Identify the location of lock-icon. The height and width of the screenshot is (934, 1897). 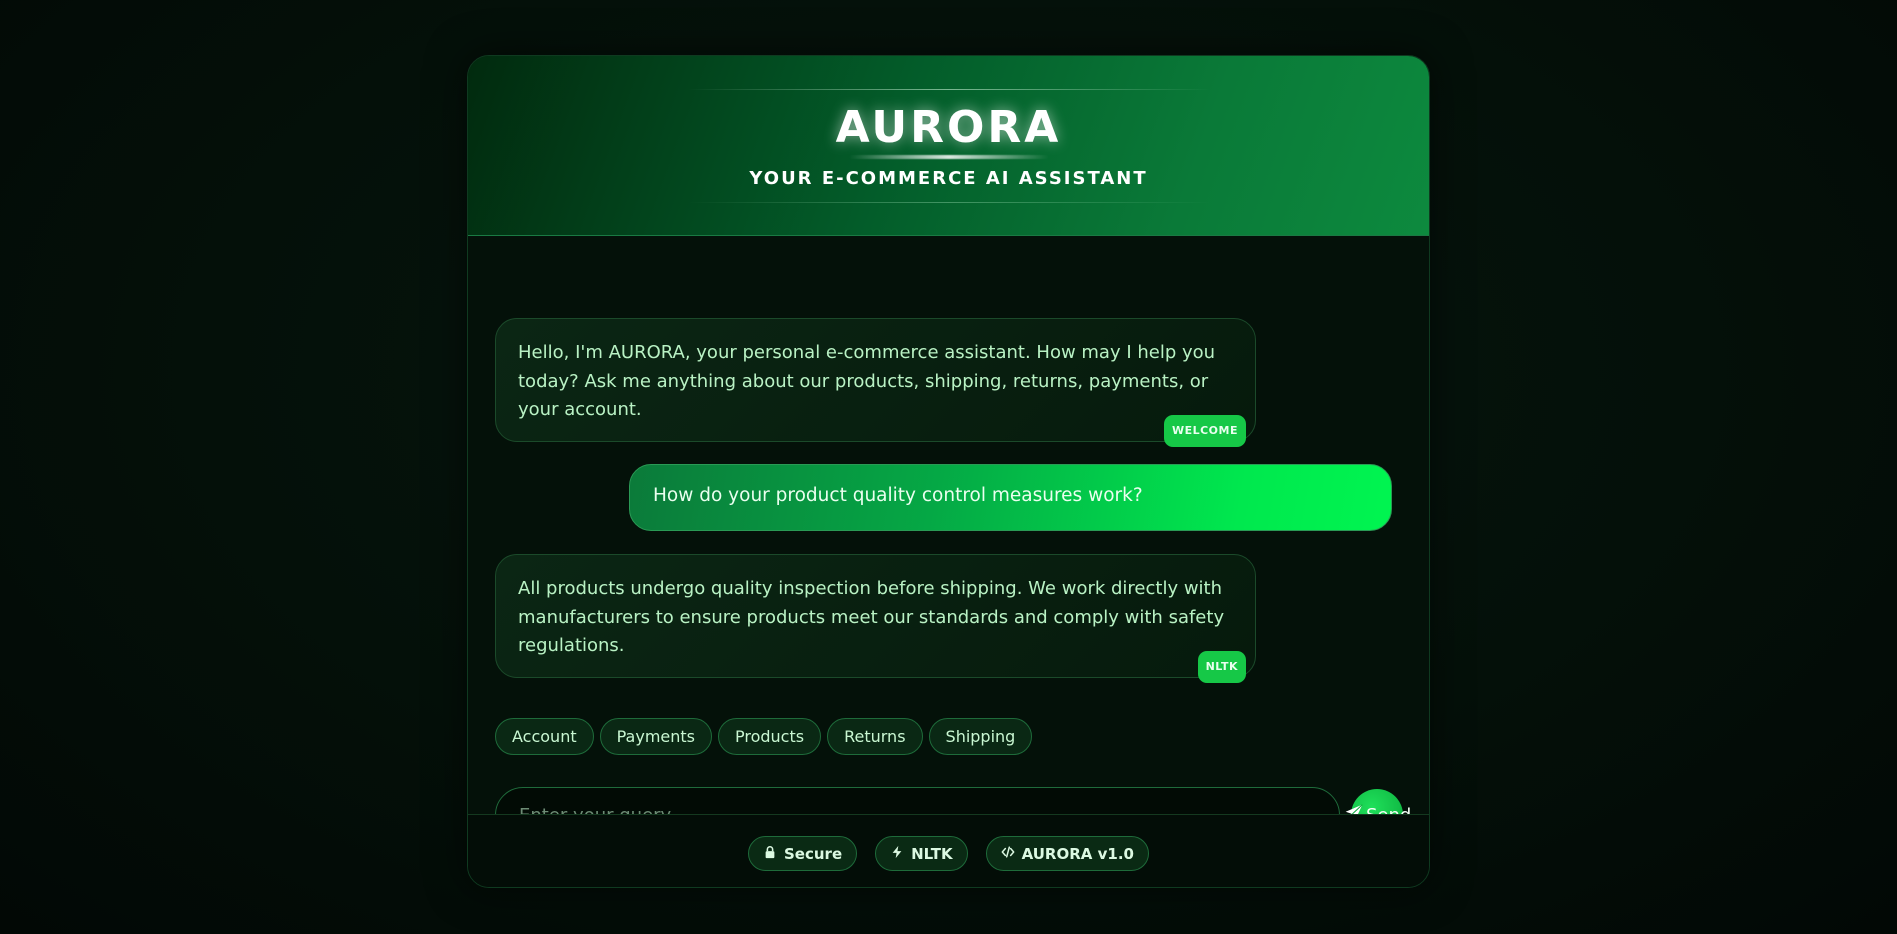
(770, 854).